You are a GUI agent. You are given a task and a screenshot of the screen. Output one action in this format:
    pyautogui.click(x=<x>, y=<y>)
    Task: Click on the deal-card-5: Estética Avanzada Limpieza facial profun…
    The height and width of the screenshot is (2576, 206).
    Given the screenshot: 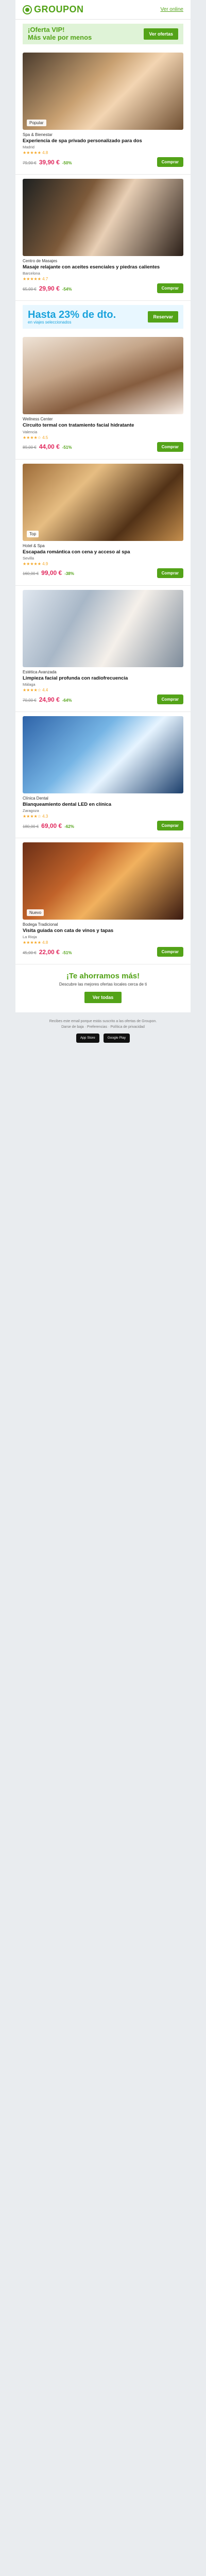 What is the action you would take?
    pyautogui.click(x=103, y=649)
    